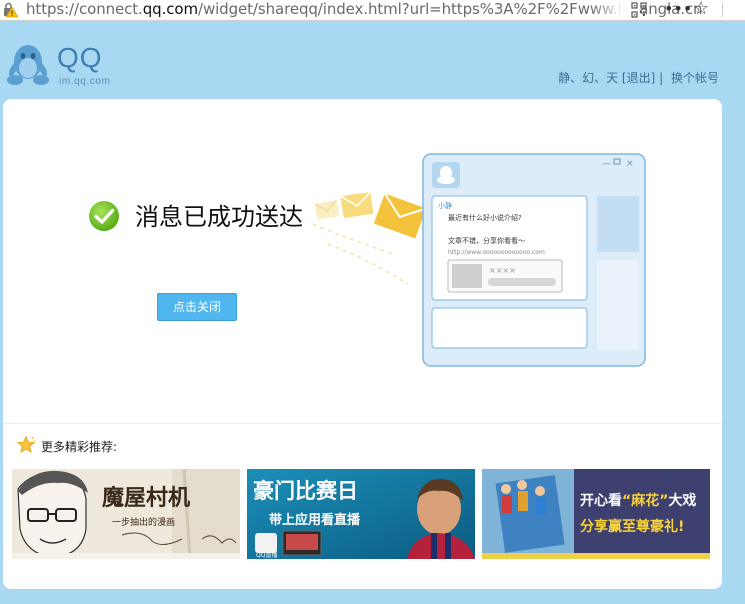  What do you see at coordinates (357, 204) in the screenshot?
I see `envelope-icon-medium` at bounding box center [357, 204].